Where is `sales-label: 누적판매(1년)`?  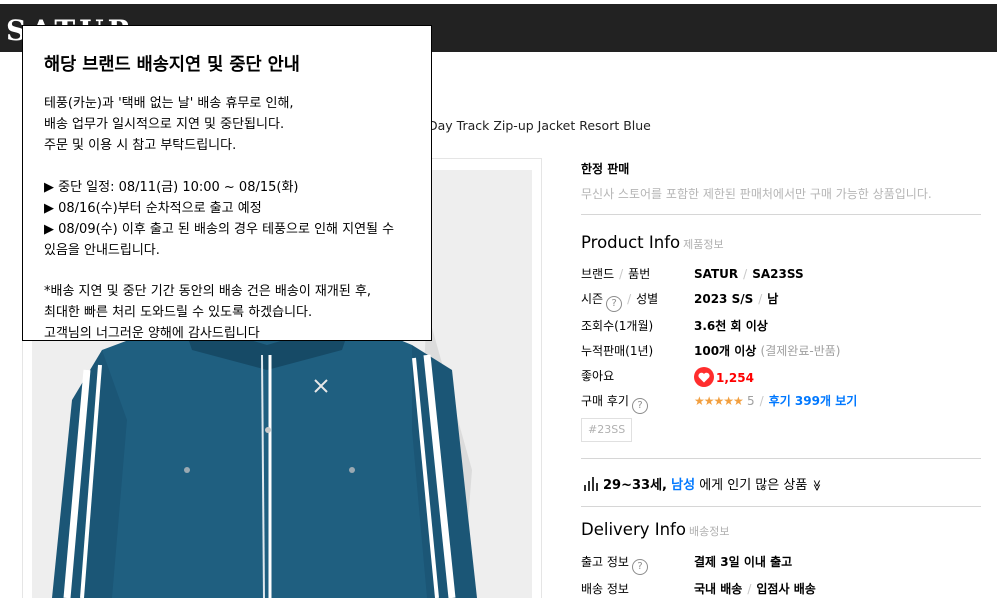 sales-label: 누적판매(1년) is located at coordinates (617, 351).